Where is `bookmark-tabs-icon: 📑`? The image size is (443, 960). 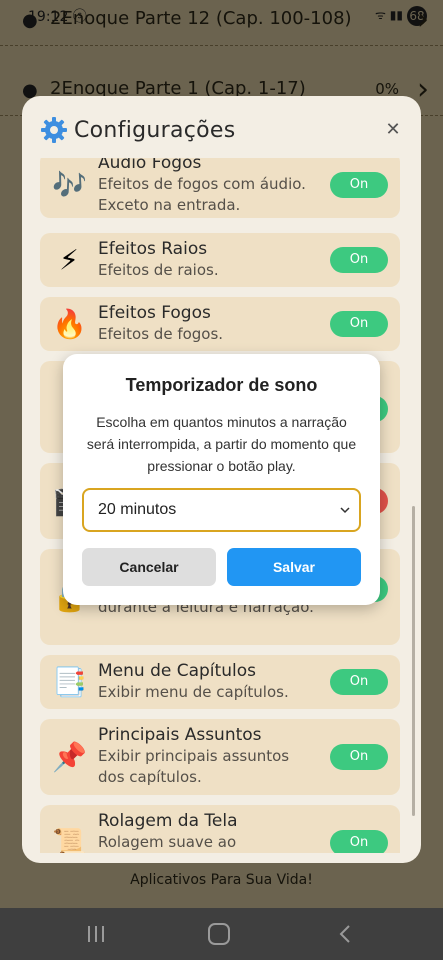 bookmark-tabs-icon: 📑 is located at coordinates (69, 682).